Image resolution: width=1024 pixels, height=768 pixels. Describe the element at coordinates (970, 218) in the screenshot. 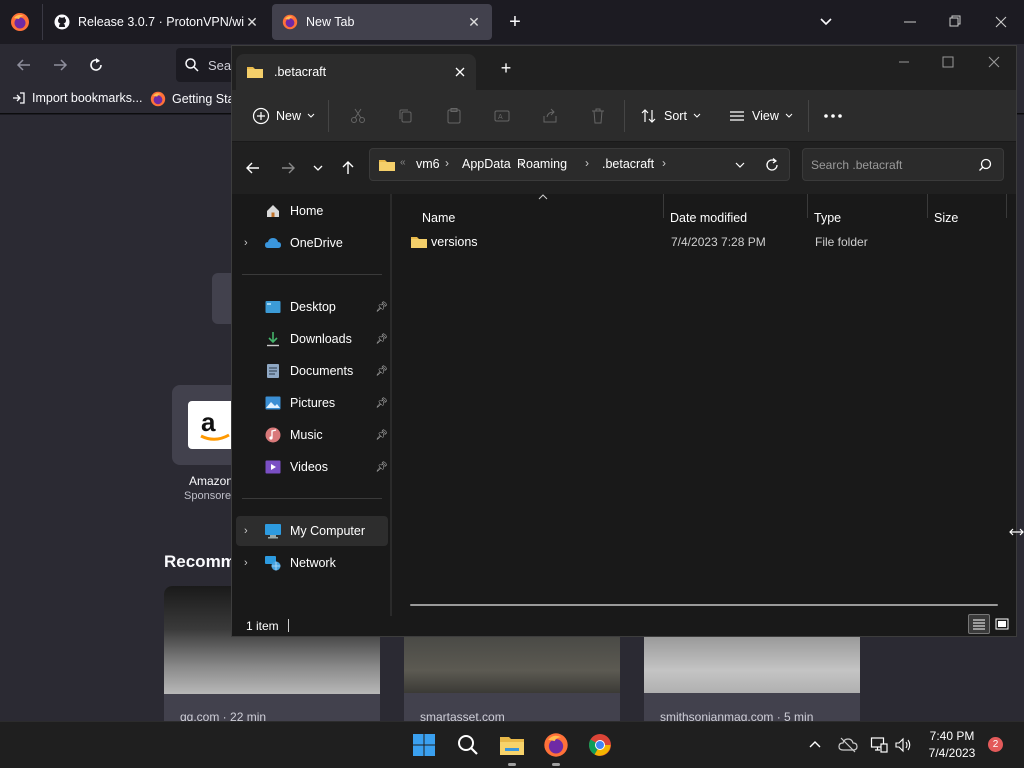

I see `column-header-size: Size` at that location.